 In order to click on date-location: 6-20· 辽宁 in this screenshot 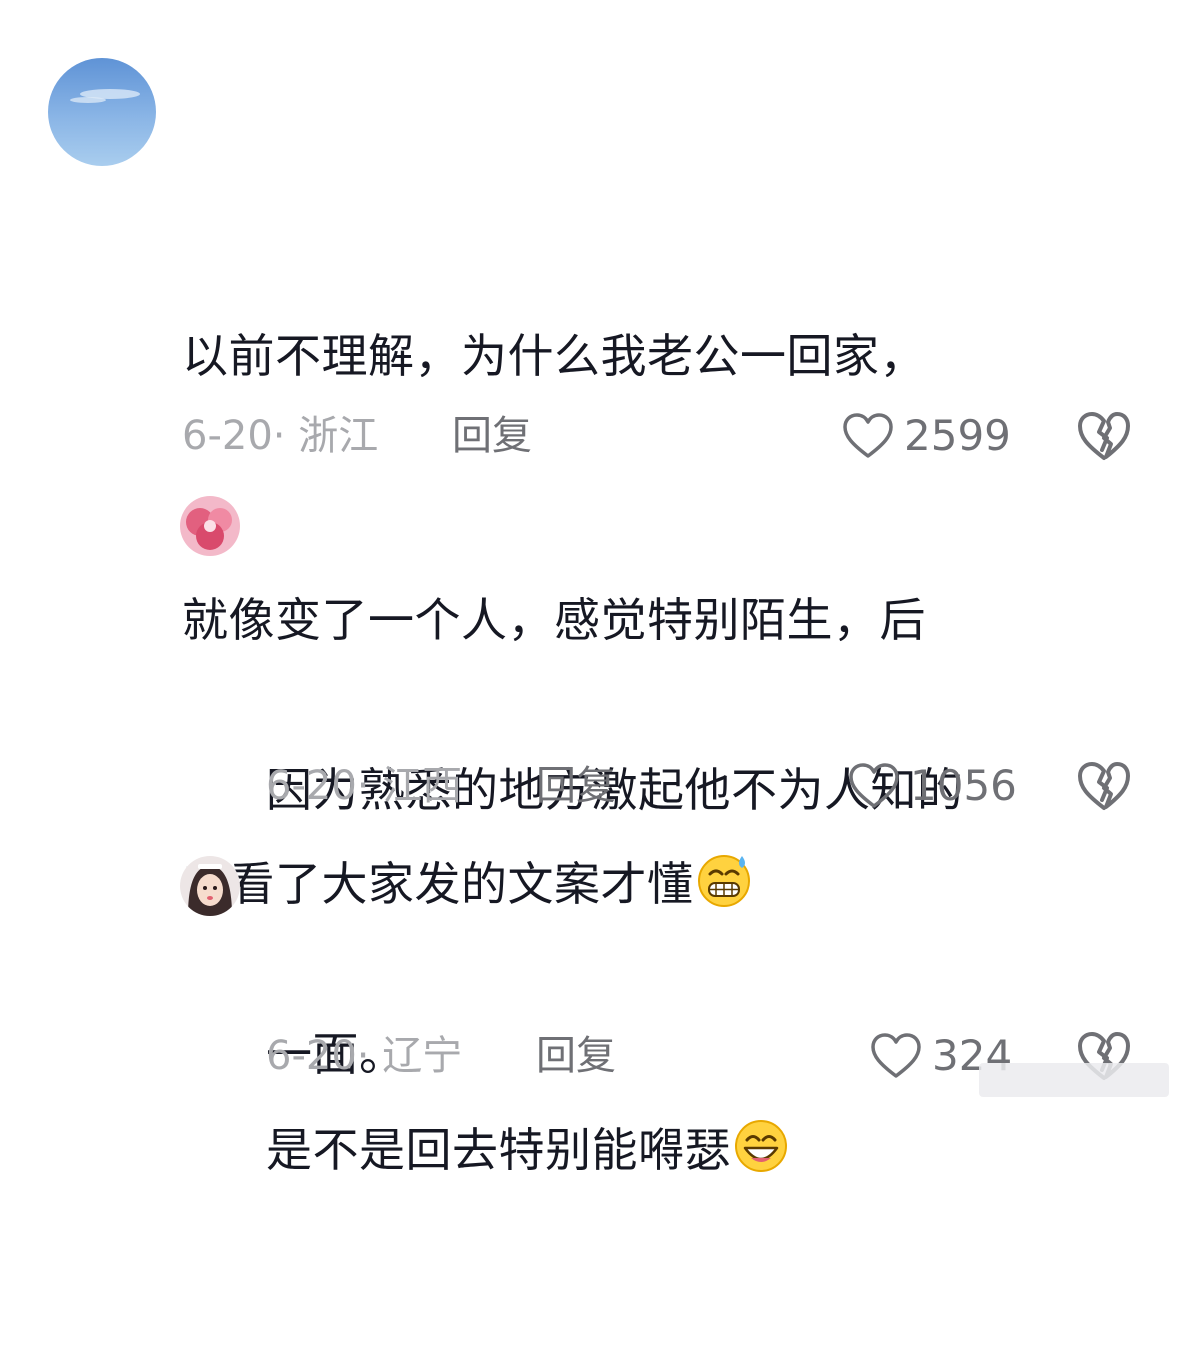, I will do `click(364, 1056)`.